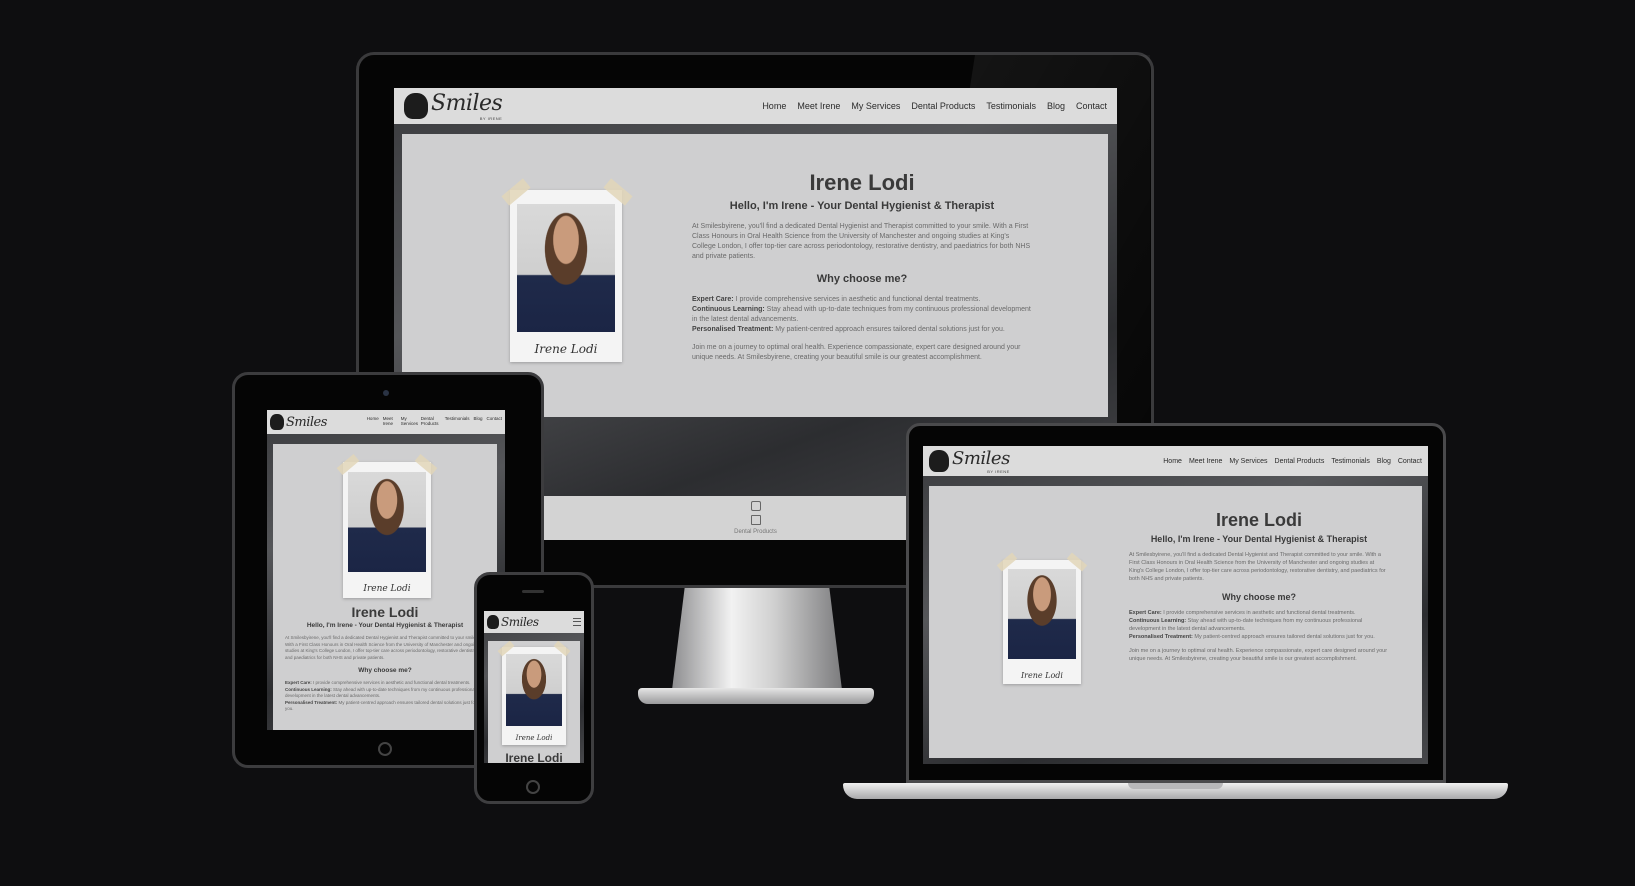 This screenshot has height=886, width=1635. Describe the element at coordinates (756, 696) in the screenshot. I see `monitor-stand-base` at that location.